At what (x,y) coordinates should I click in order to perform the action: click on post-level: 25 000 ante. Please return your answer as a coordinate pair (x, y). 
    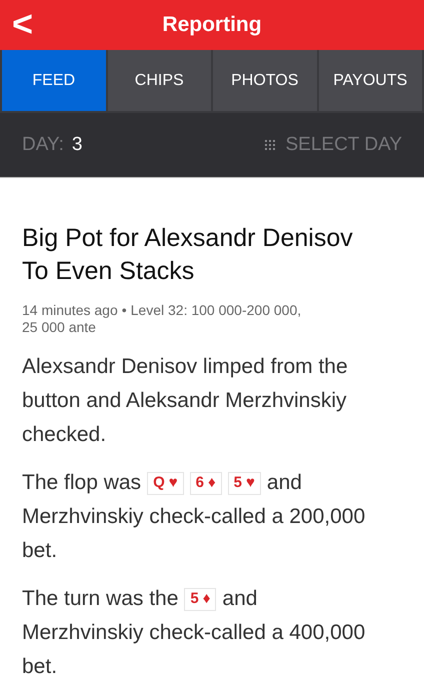
    Looking at the image, I should click on (59, 327).